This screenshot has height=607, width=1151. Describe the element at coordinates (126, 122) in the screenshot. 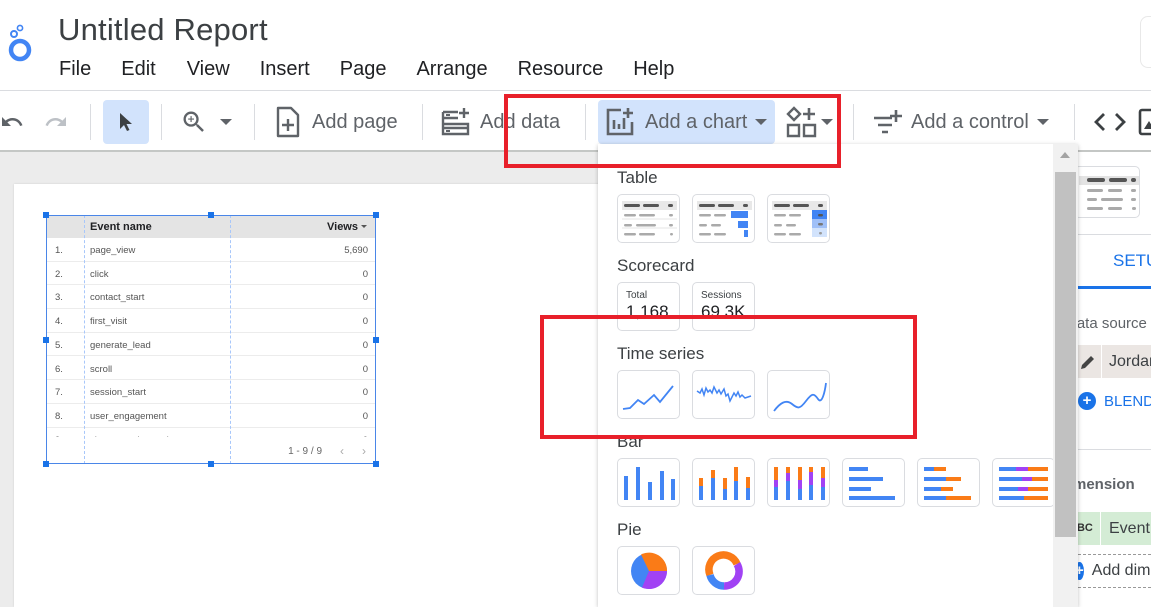

I see `select-tool-button` at that location.